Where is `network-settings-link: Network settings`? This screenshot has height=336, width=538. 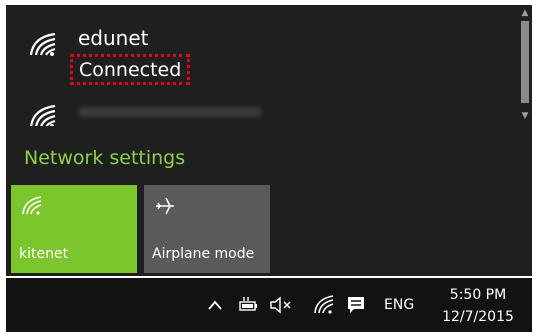 network-settings-link: Network settings is located at coordinates (104, 158).